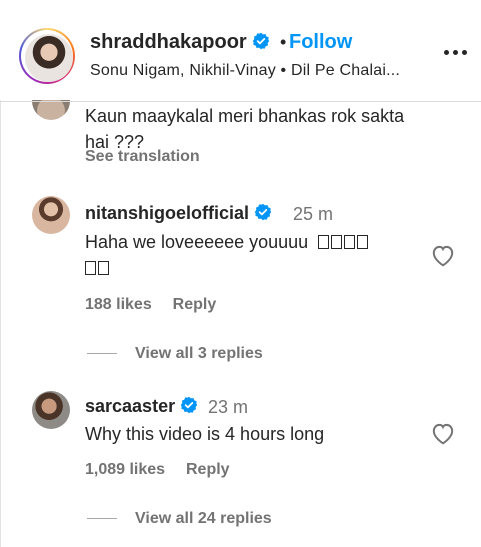  Describe the element at coordinates (313, 214) in the screenshot. I see `comment-timestamp: 25 m` at that location.